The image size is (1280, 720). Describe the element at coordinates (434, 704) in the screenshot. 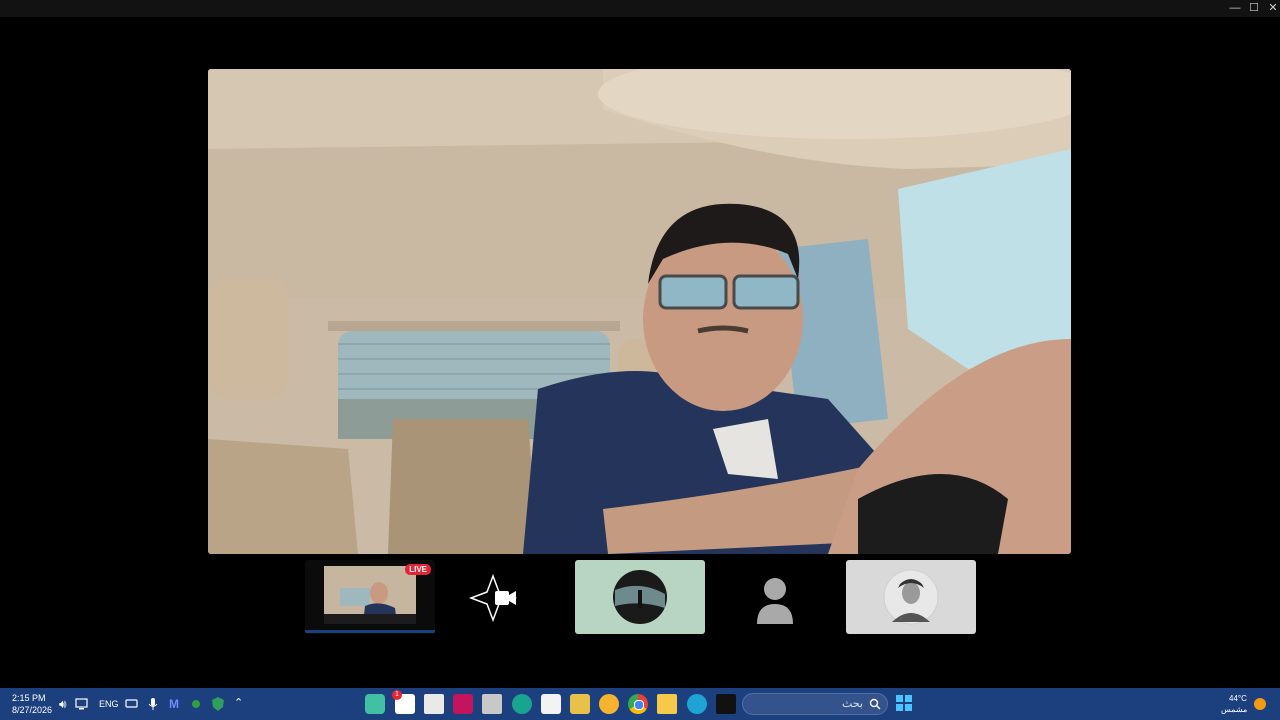

I see `app-icon-editor` at that location.